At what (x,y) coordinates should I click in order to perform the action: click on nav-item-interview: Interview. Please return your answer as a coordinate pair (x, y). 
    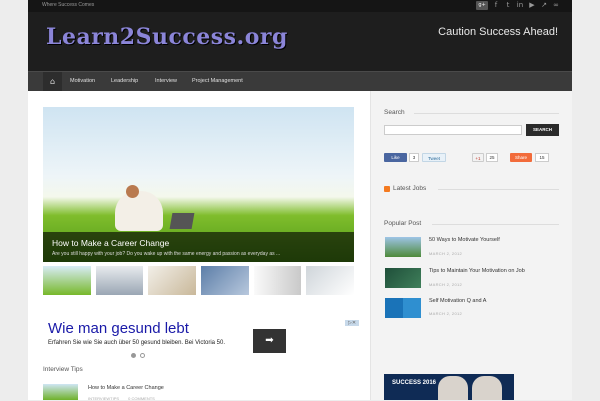
    Looking at the image, I should click on (166, 81).